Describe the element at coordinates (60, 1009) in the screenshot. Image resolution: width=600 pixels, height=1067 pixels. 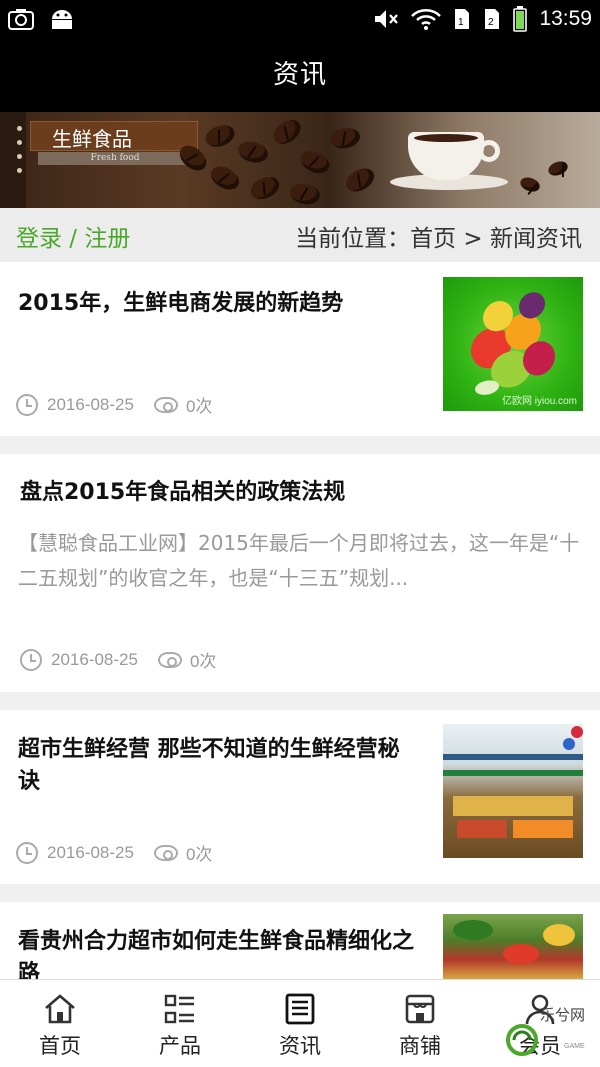
I see `home-icon` at that location.